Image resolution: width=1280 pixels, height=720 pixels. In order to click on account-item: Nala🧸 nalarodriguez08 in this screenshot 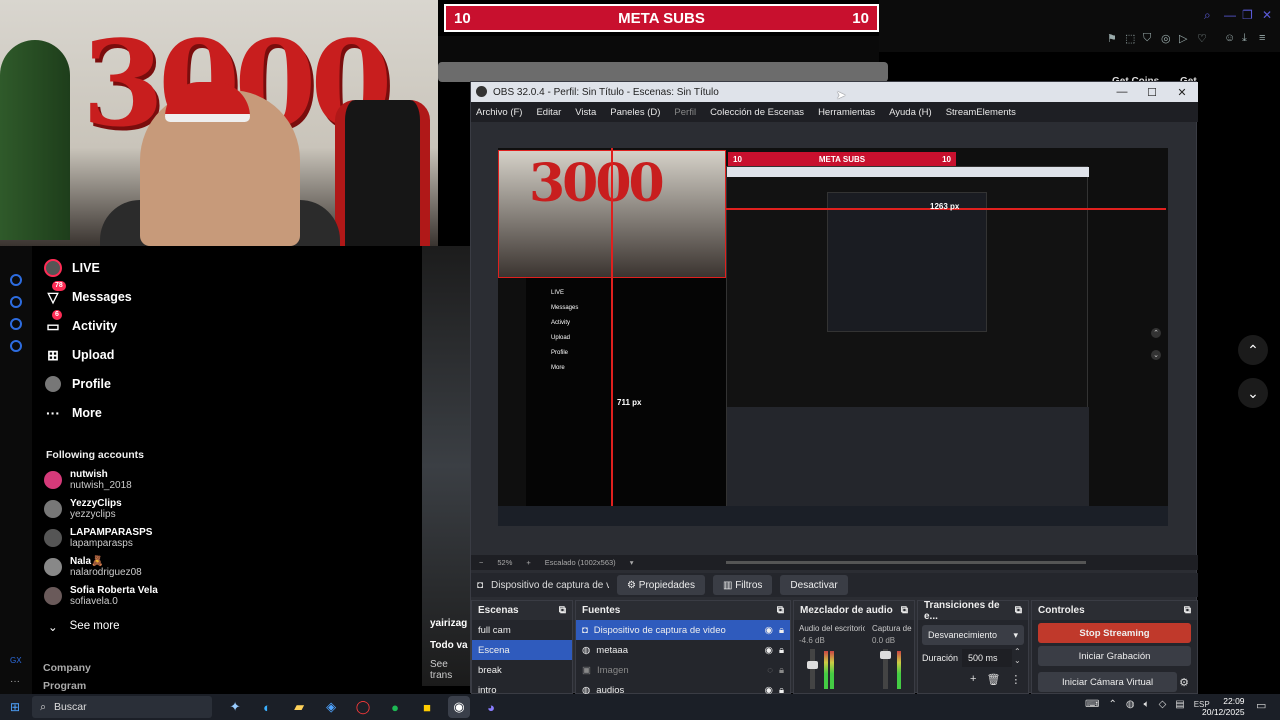, I will do `click(93, 567)`.